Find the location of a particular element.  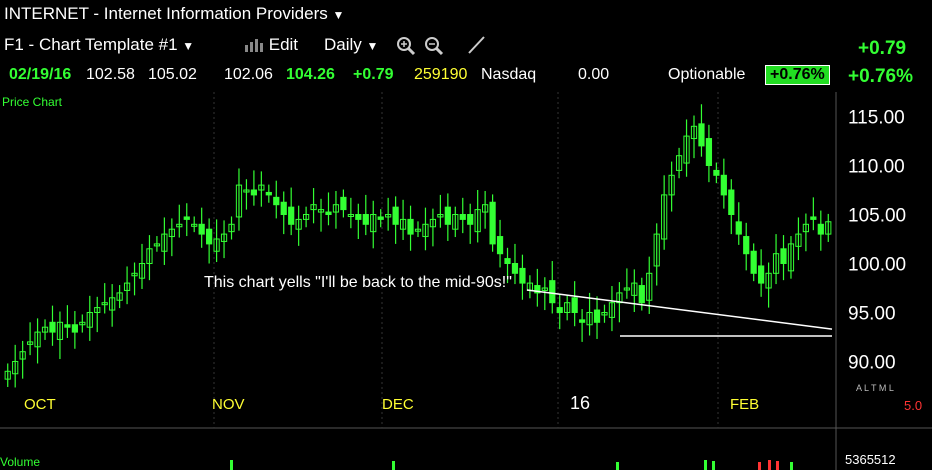

quote-open: 102.58 is located at coordinates (110, 74).